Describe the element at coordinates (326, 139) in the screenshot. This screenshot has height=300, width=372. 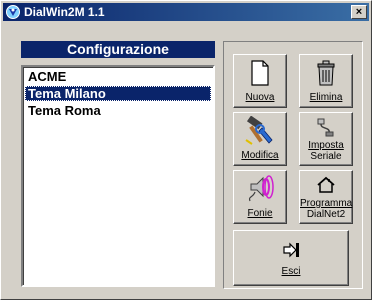
I see `imposta-seriale-button: Imposta Seriale` at that location.